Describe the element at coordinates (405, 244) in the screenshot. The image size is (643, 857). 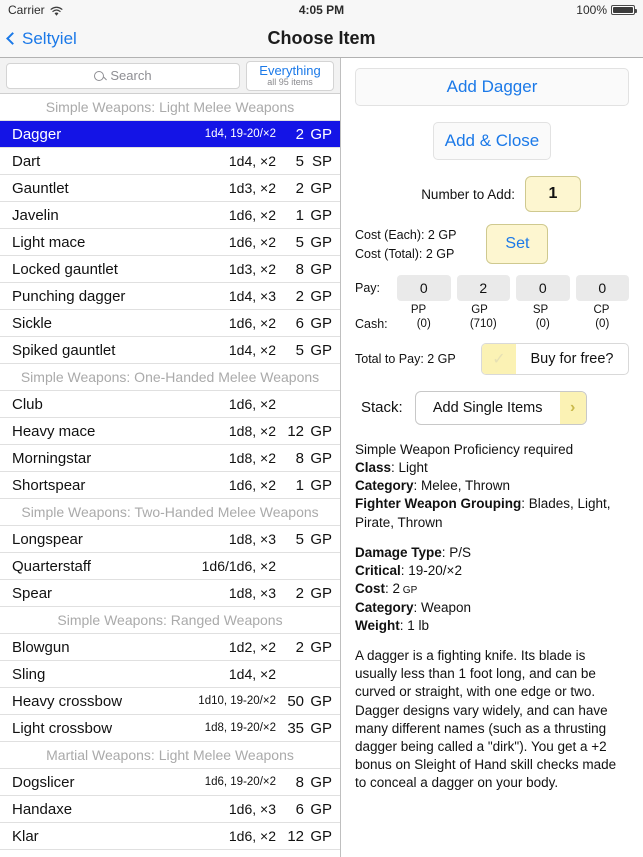
I see `cost-lines: Cost (Each): 2 GP Cost (Total): 2 GP` at that location.